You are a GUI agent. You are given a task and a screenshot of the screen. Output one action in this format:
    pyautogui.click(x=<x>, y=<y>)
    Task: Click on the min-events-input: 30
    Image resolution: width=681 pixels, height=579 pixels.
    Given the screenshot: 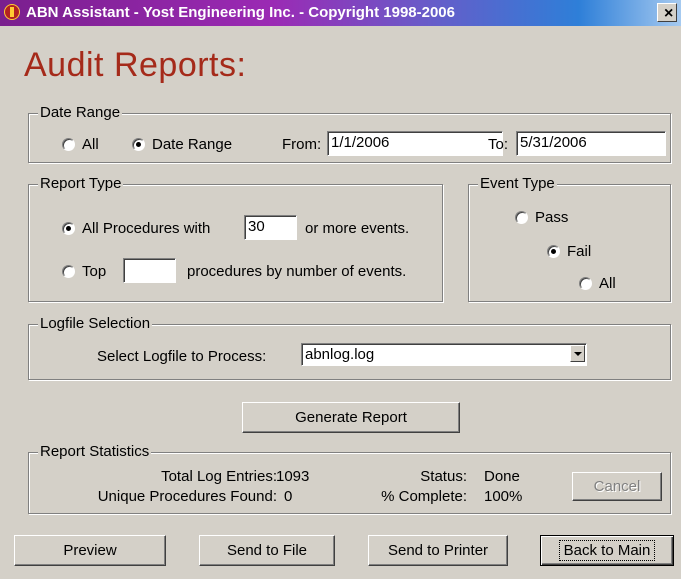 What is the action you would take?
    pyautogui.click(x=270, y=227)
    